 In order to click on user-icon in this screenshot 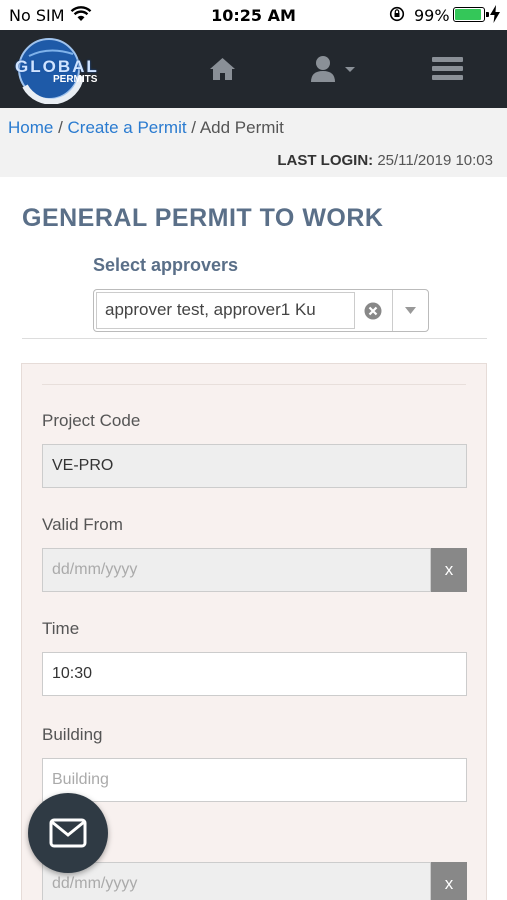, I will do `click(334, 69)`.